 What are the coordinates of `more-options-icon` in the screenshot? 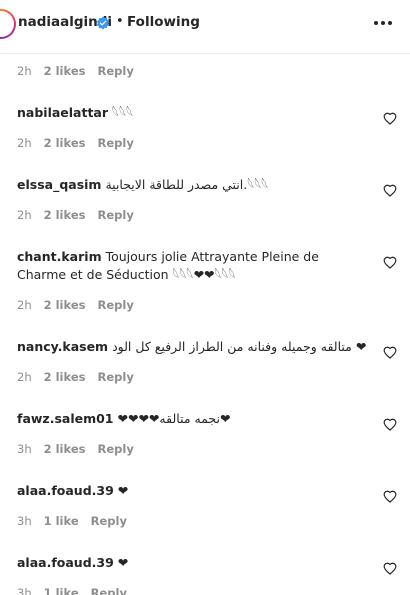 It's located at (383, 23).